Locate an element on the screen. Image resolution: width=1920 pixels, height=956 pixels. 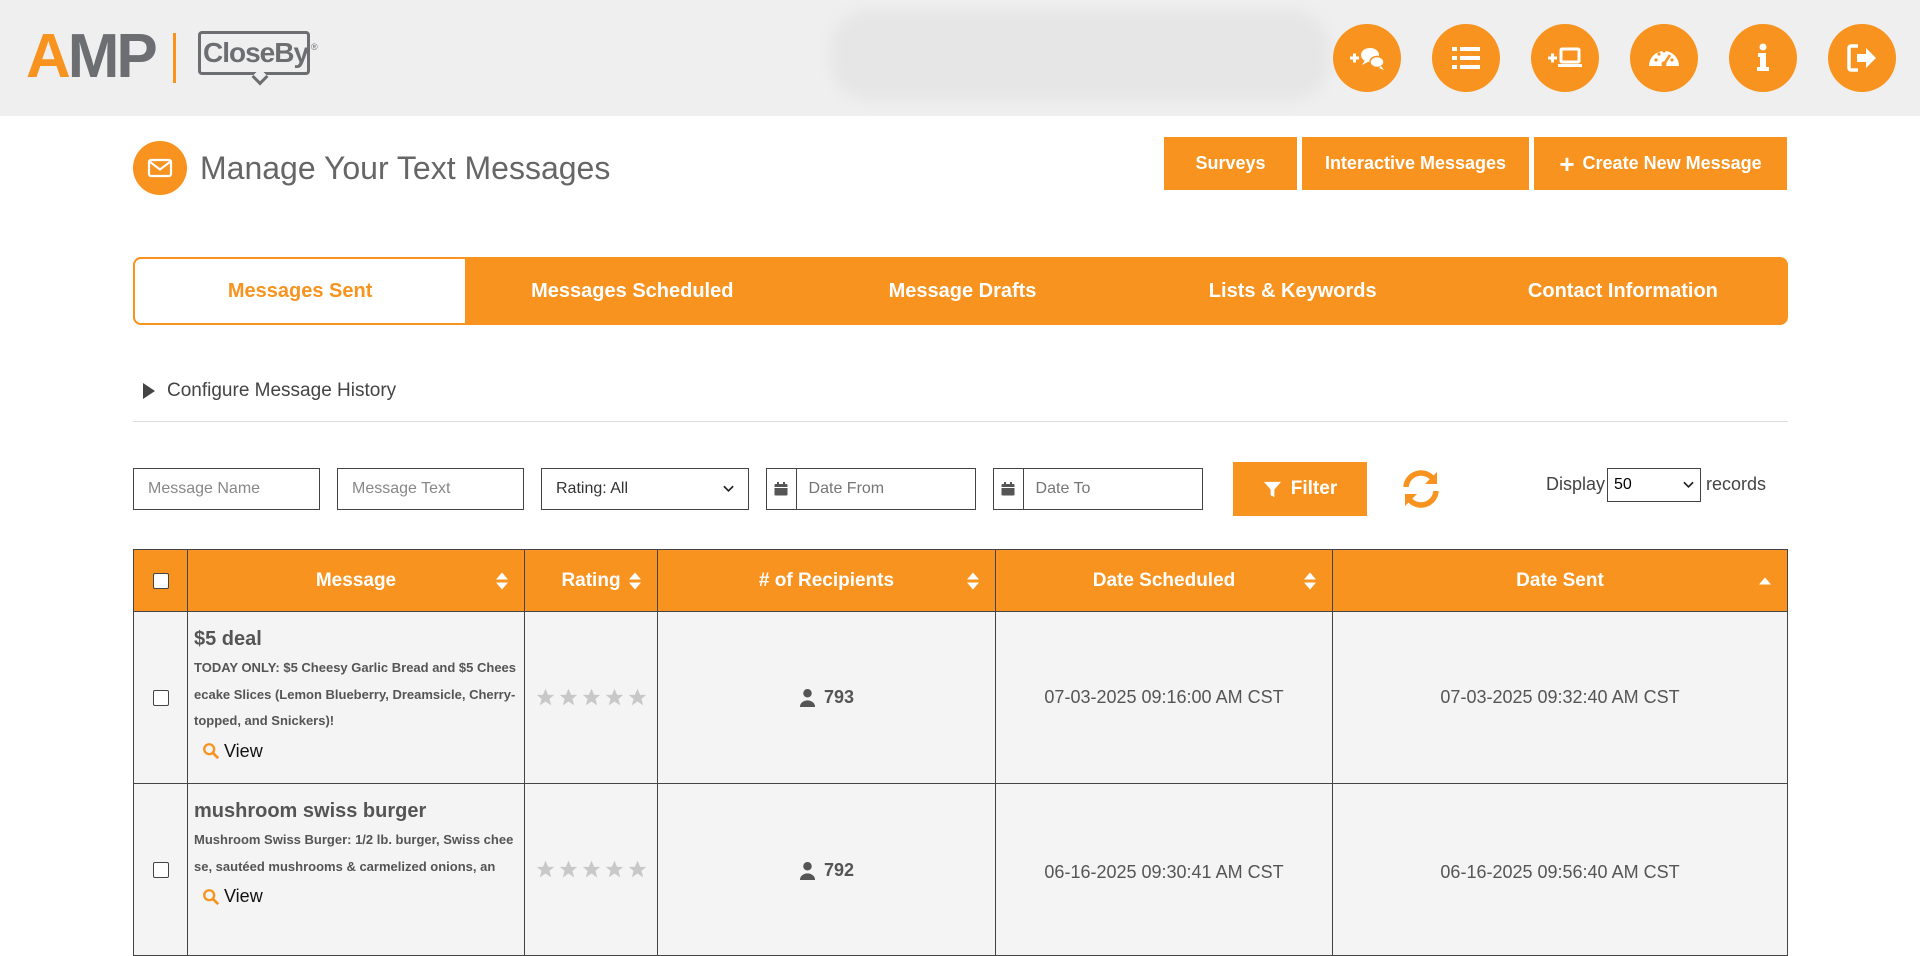
column-rating-label: Rating is located at coordinates (591, 580).